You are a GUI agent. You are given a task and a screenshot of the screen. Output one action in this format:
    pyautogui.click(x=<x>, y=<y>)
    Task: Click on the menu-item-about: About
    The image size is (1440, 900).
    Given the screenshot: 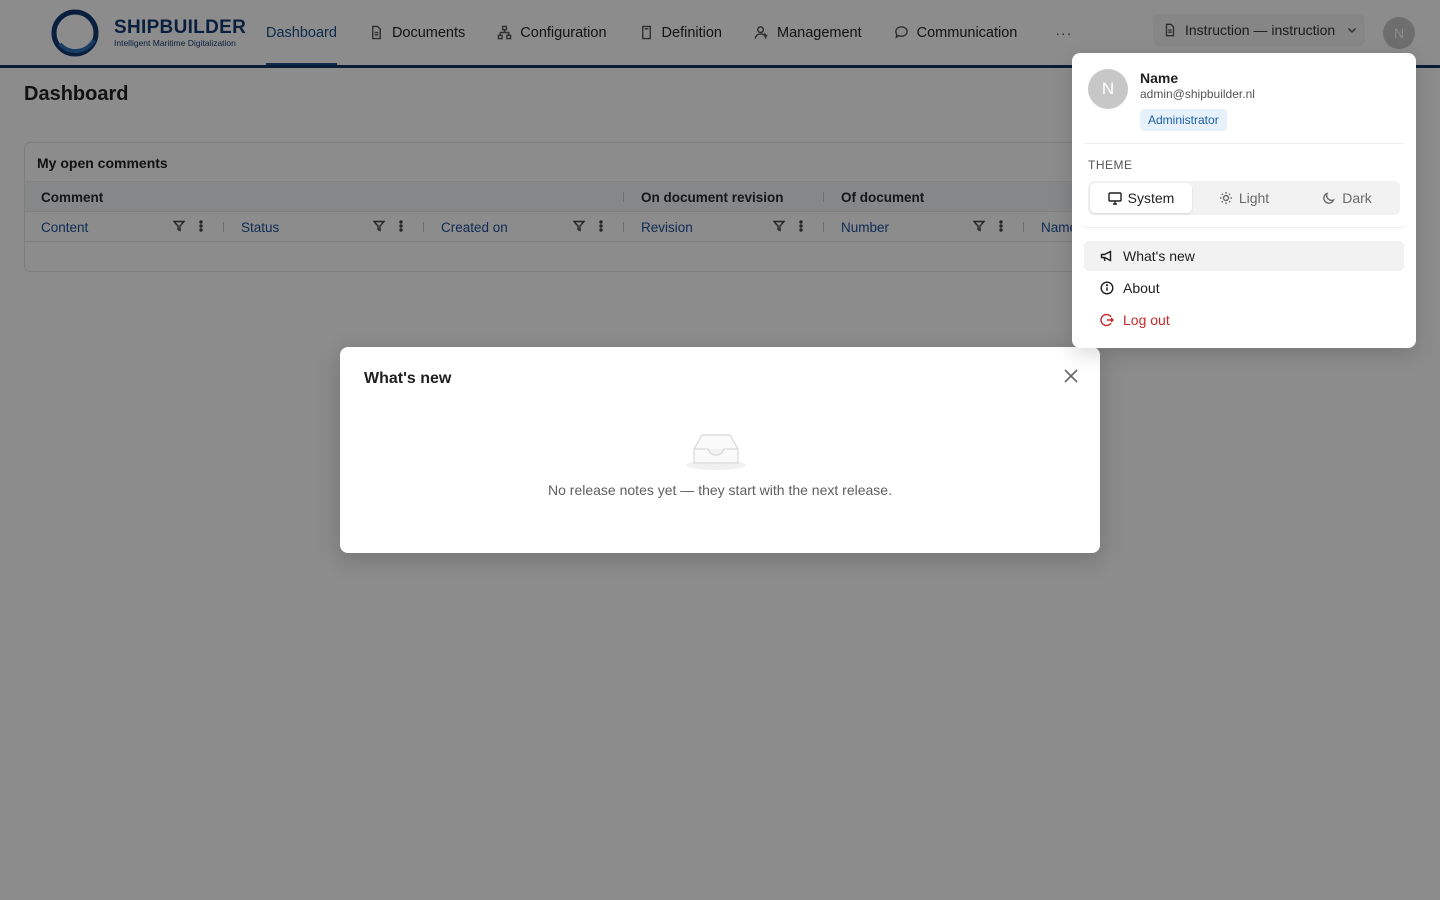 What is the action you would take?
    pyautogui.click(x=1244, y=288)
    